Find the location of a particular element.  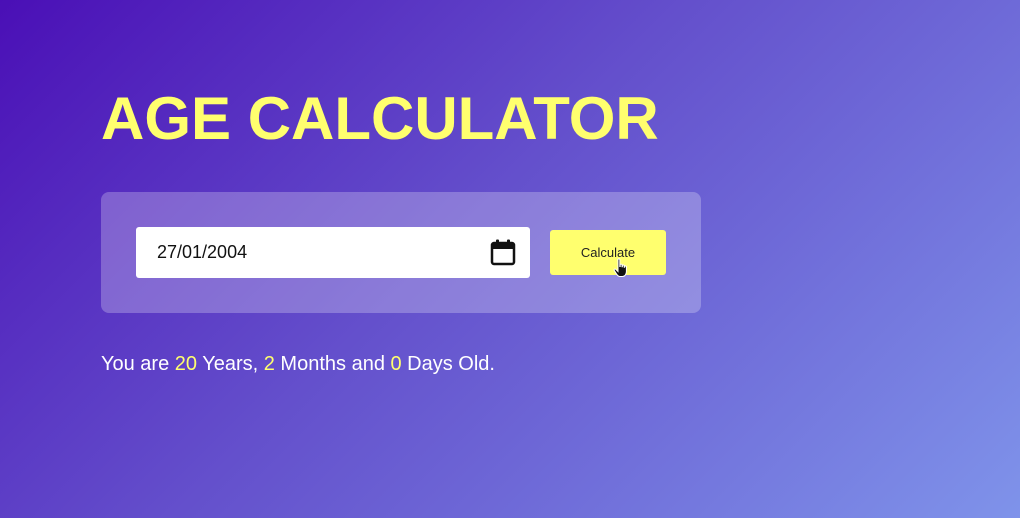

result-days: 0 is located at coordinates (396, 364).